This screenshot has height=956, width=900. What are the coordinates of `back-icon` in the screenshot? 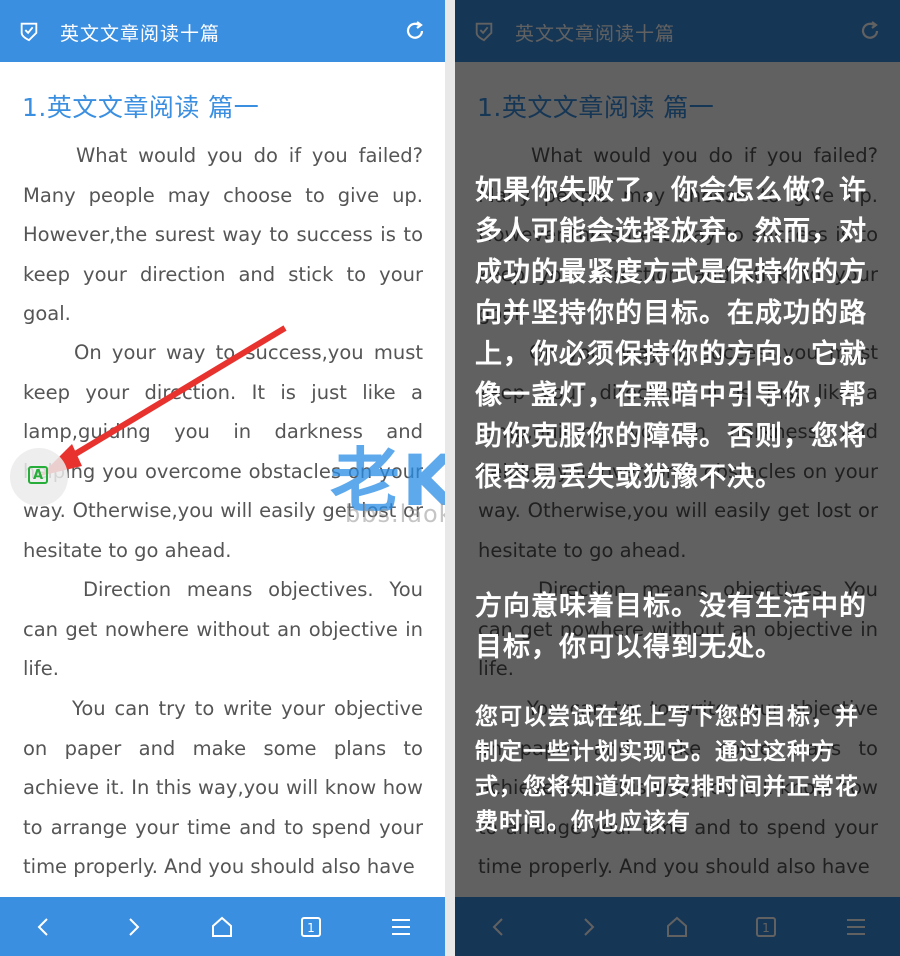 It's located at (42, 927).